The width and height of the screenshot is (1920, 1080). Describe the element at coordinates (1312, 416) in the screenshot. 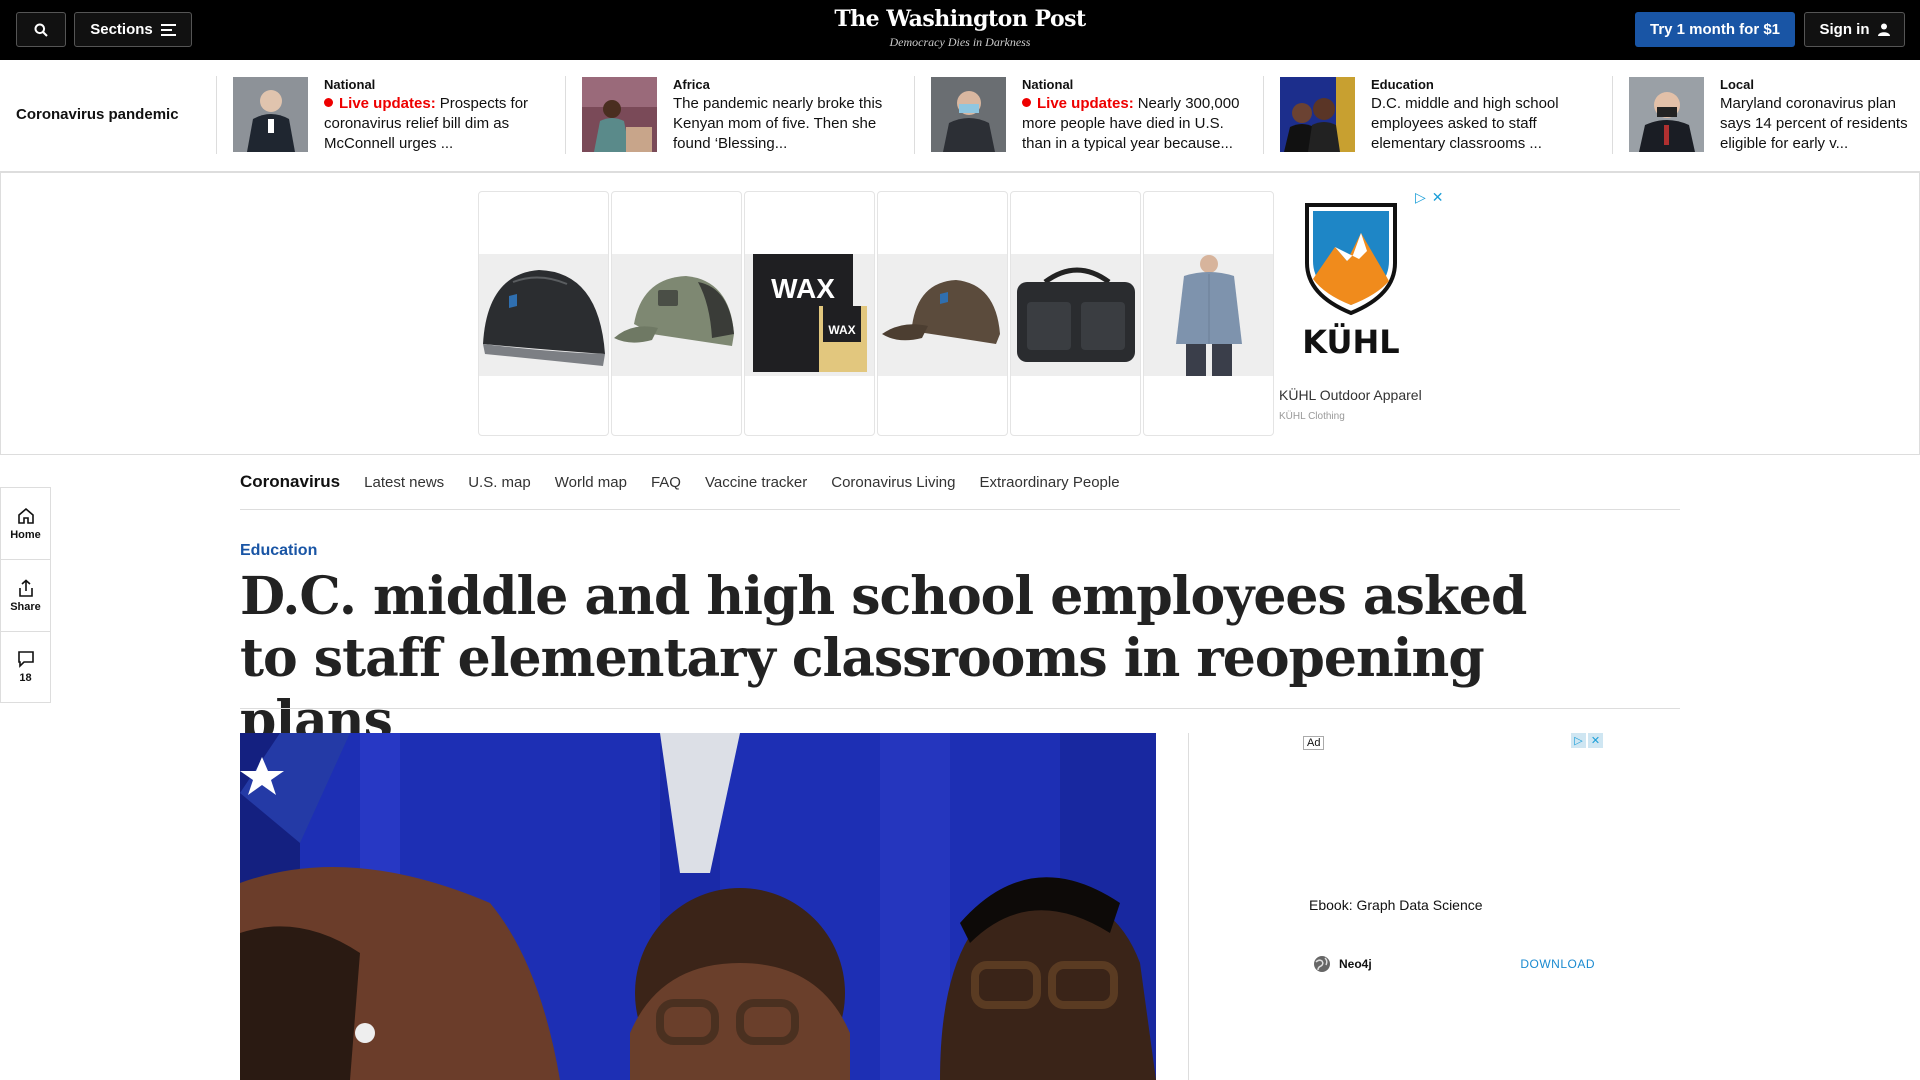

I see `ad-sponsor: KÜHL Clothing` at that location.